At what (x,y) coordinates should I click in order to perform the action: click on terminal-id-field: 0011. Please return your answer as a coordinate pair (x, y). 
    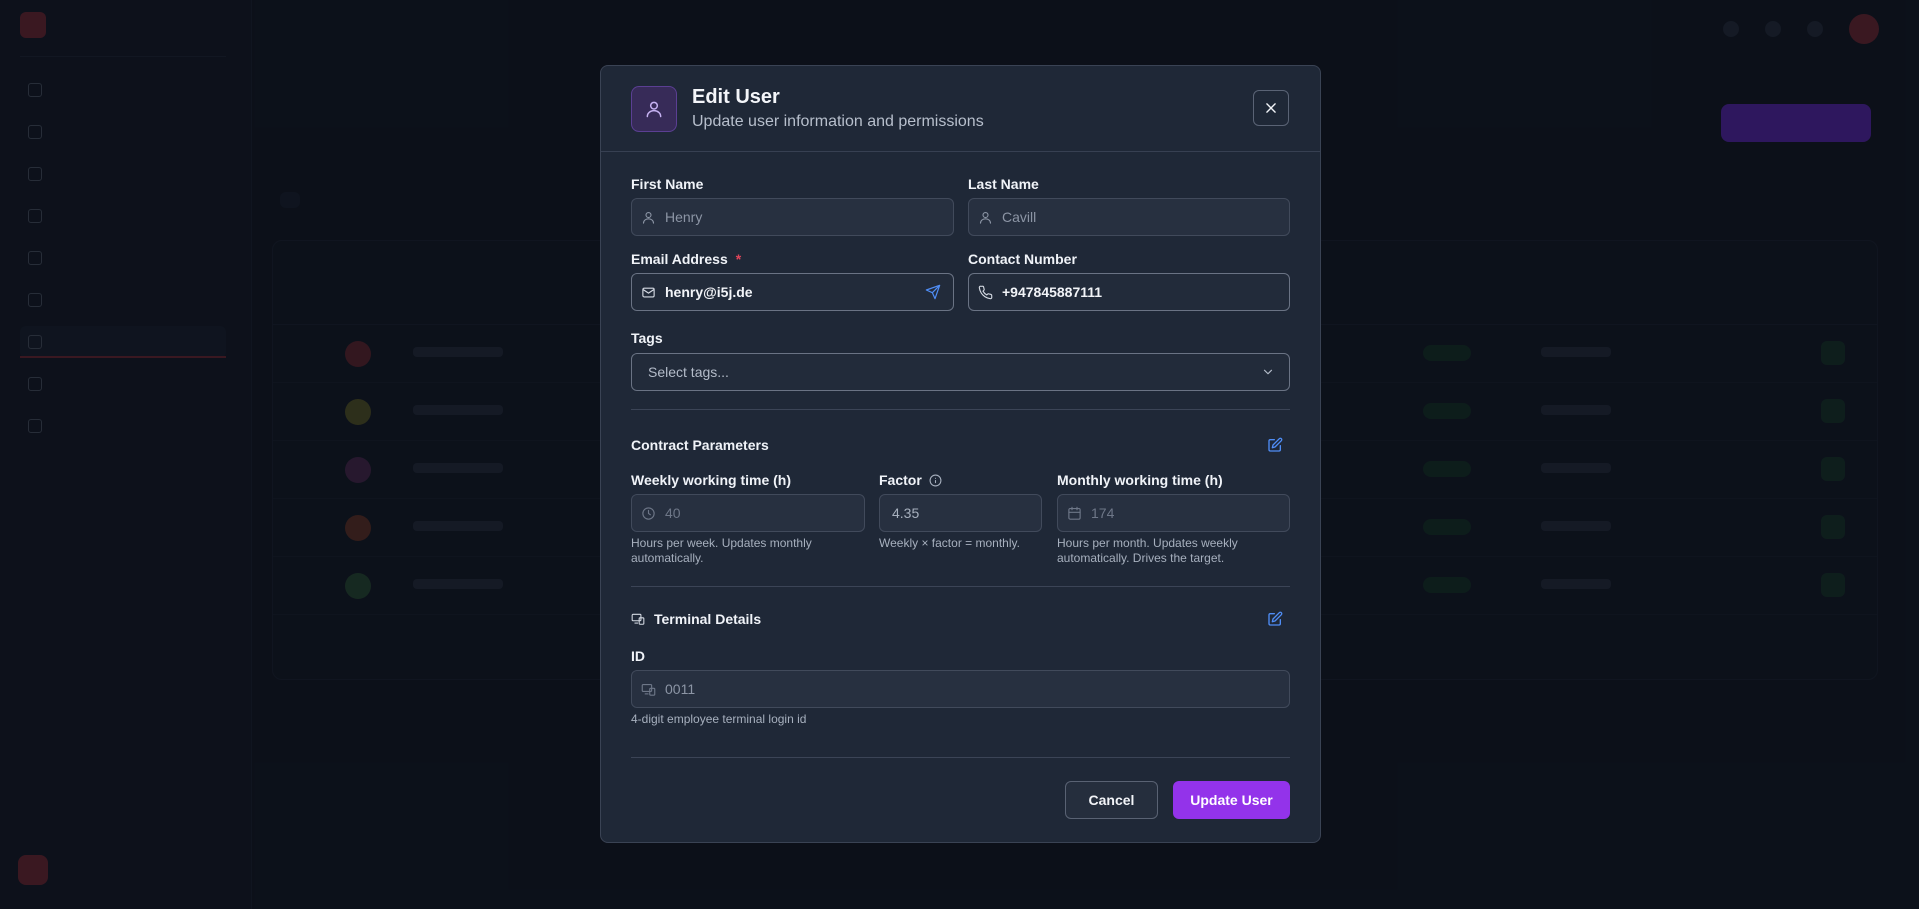
    Looking at the image, I should click on (960, 689).